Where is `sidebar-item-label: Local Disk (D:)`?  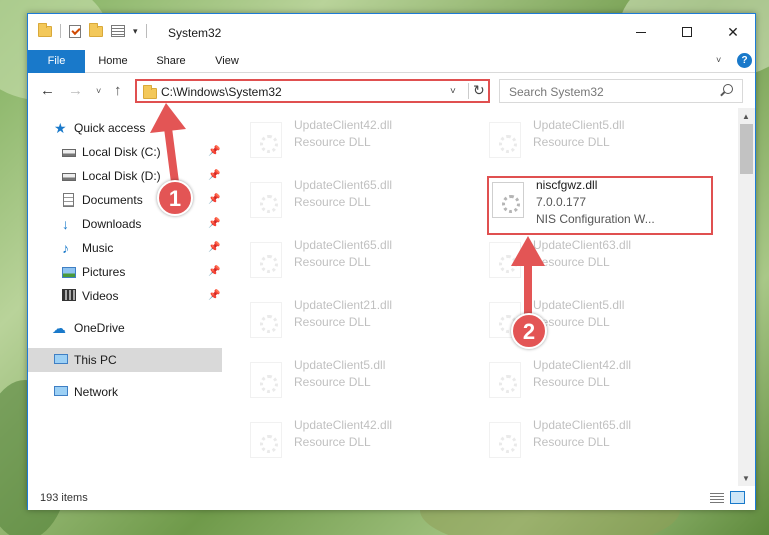 sidebar-item-label: Local Disk (D:) is located at coordinates (121, 176).